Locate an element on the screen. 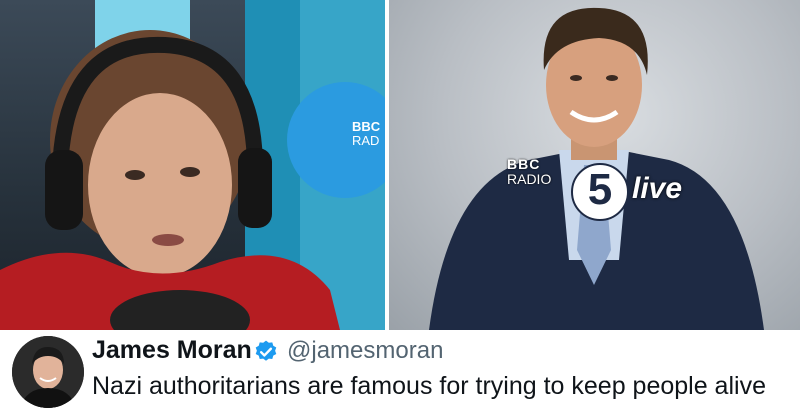 The height and width of the screenshot is (420, 800). radio-logo-text: RADIO is located at coordinates (529, 179).